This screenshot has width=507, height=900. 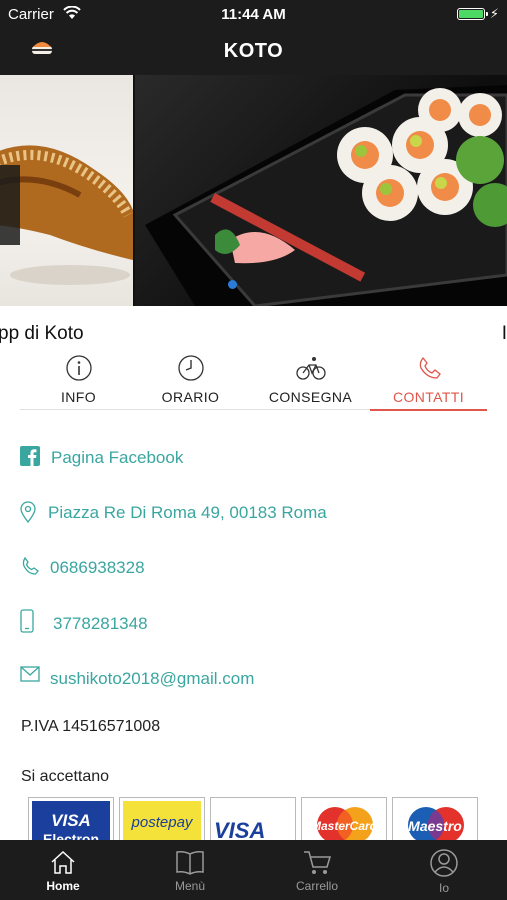 I want to click on tabbar-cart-label: Carrello, so click(x=316, y=886).